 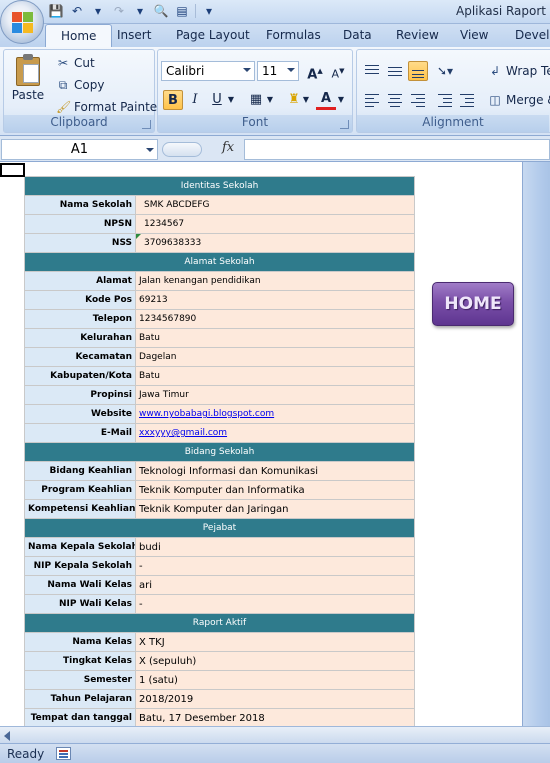 What do you see at coordinates (474, 35) in the screenshot?
I see `tab-view: View` at bounding box center [474, 35].